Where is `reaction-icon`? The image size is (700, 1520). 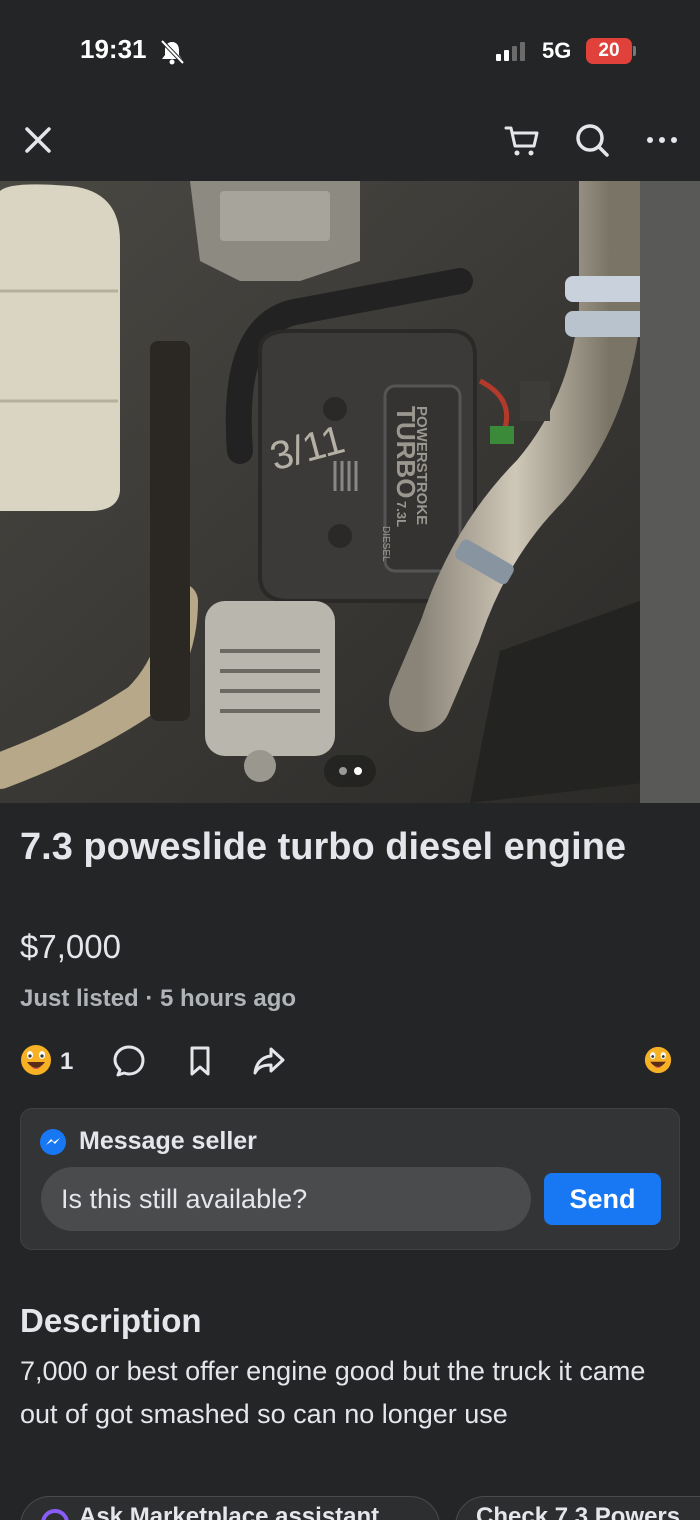
reaction-icon is located at coordinates (36, 1060).